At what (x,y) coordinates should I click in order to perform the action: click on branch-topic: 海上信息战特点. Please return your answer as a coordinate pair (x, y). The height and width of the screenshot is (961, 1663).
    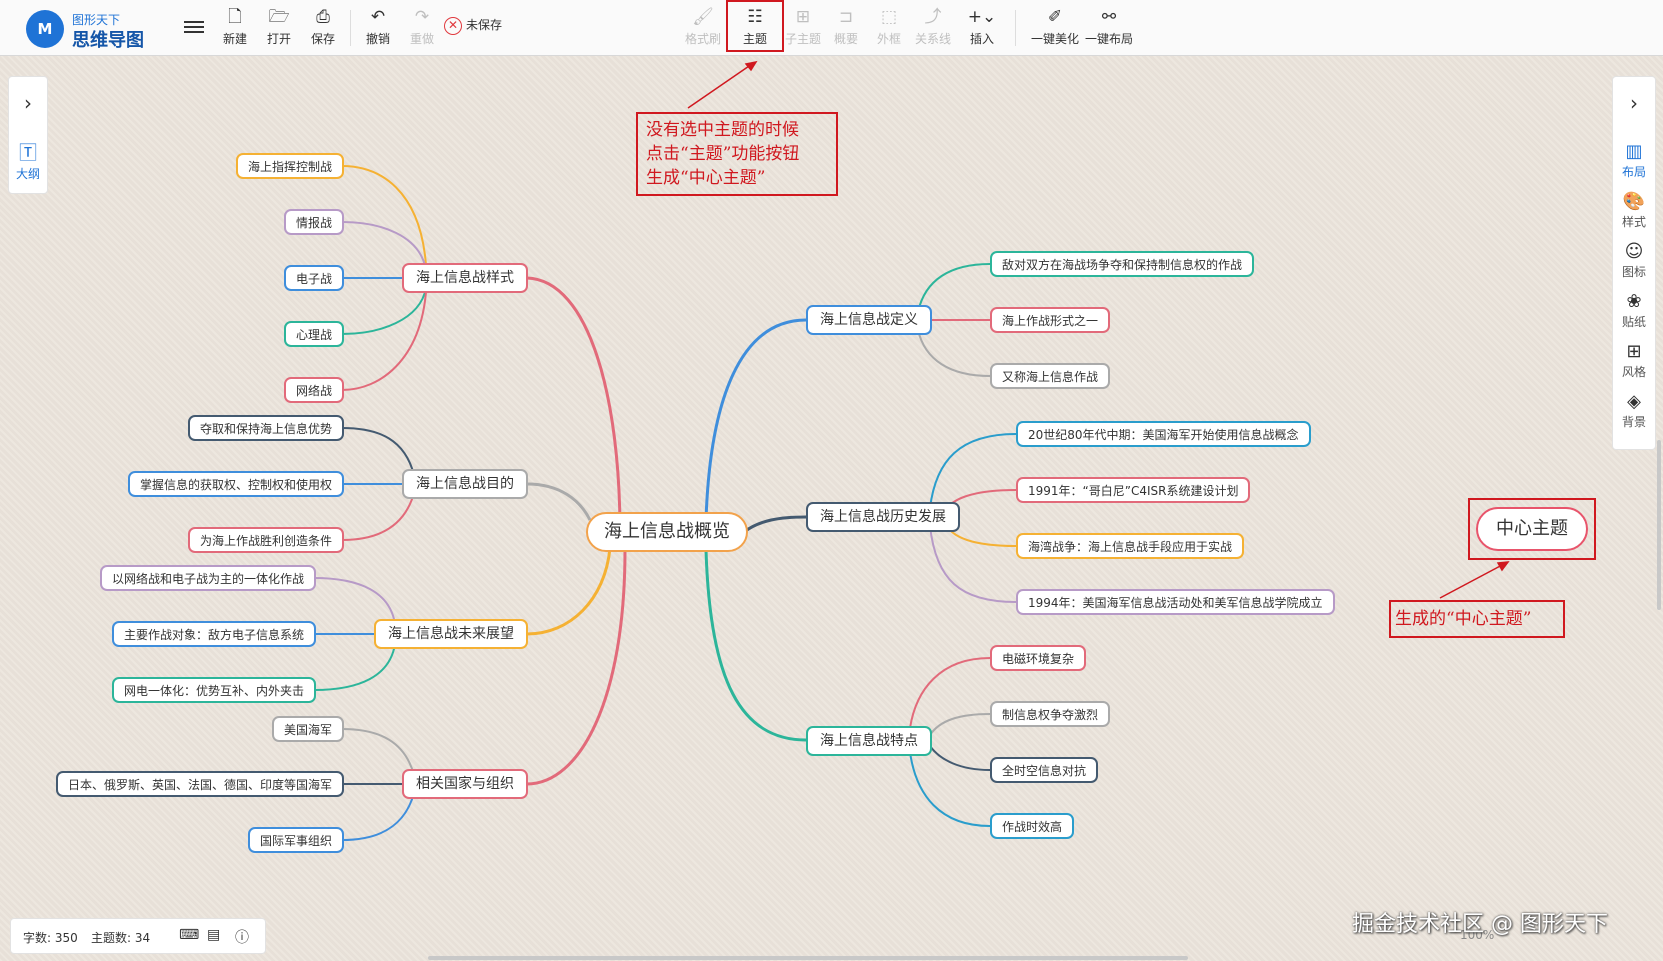
    Looking at the image, I should click on (869, 741).